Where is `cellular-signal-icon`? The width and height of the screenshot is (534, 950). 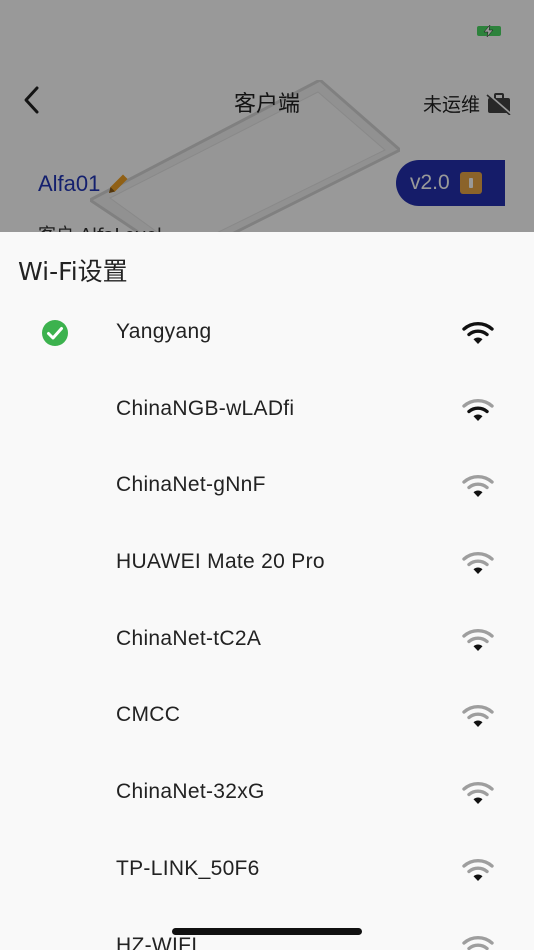 cellular-signal-icon is located at coordinates (421, 31).